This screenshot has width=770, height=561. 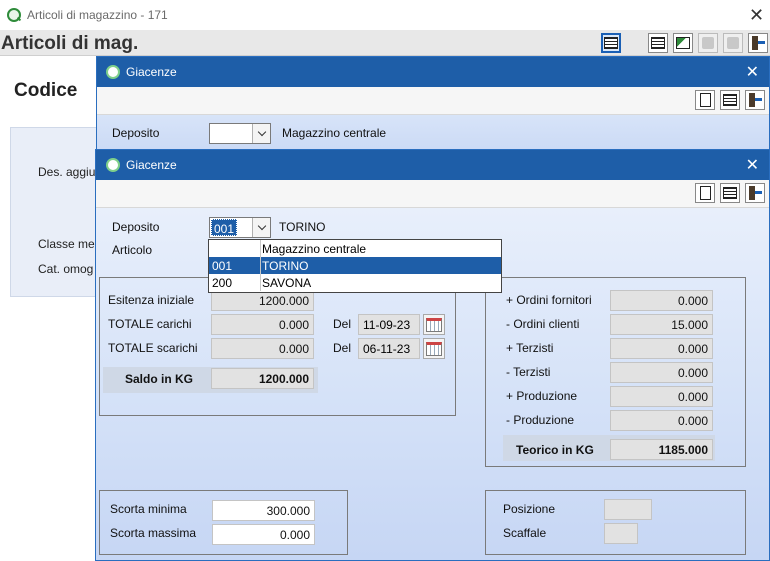 I want to click on deposito-combo, so click(x=240, y=133).